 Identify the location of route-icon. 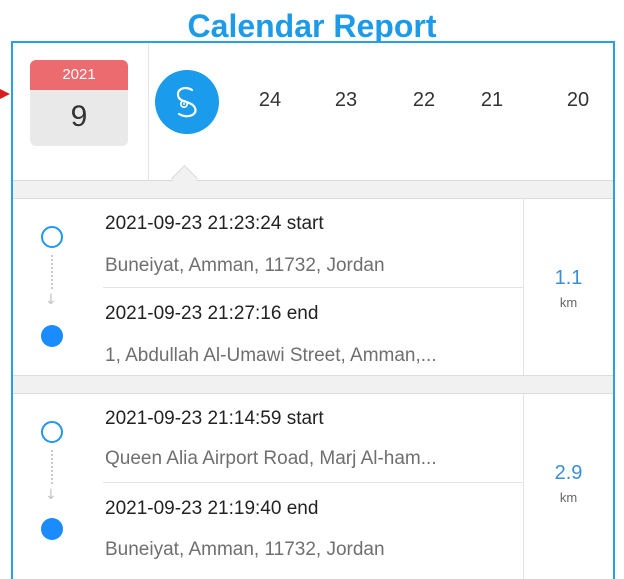
(186, 102).